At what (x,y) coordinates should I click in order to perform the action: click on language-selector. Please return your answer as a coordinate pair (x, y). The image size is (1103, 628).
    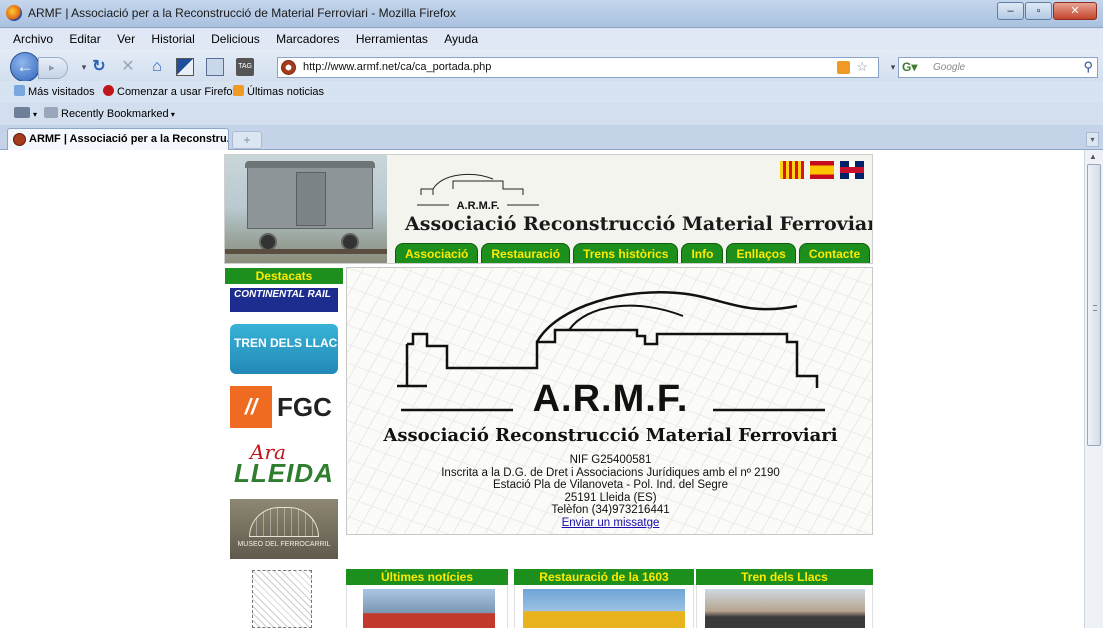
    Looking at the image, I should click on (819, 170).